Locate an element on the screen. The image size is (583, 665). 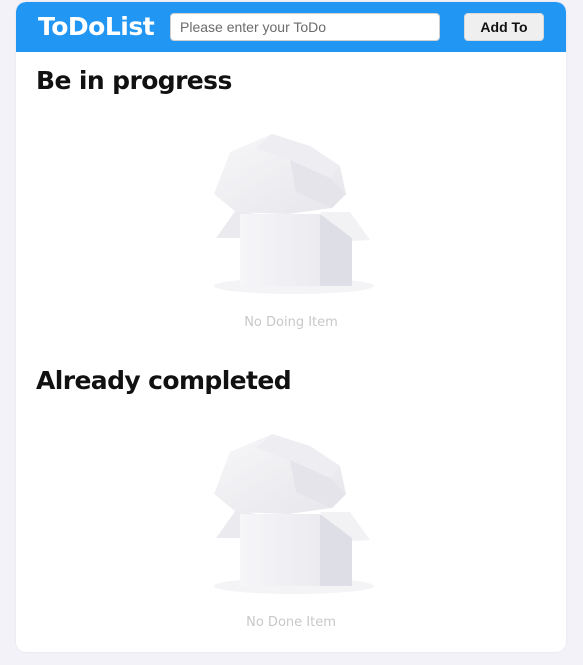
no-done-item-text: No Done Item is located at coordinates (291, 622).